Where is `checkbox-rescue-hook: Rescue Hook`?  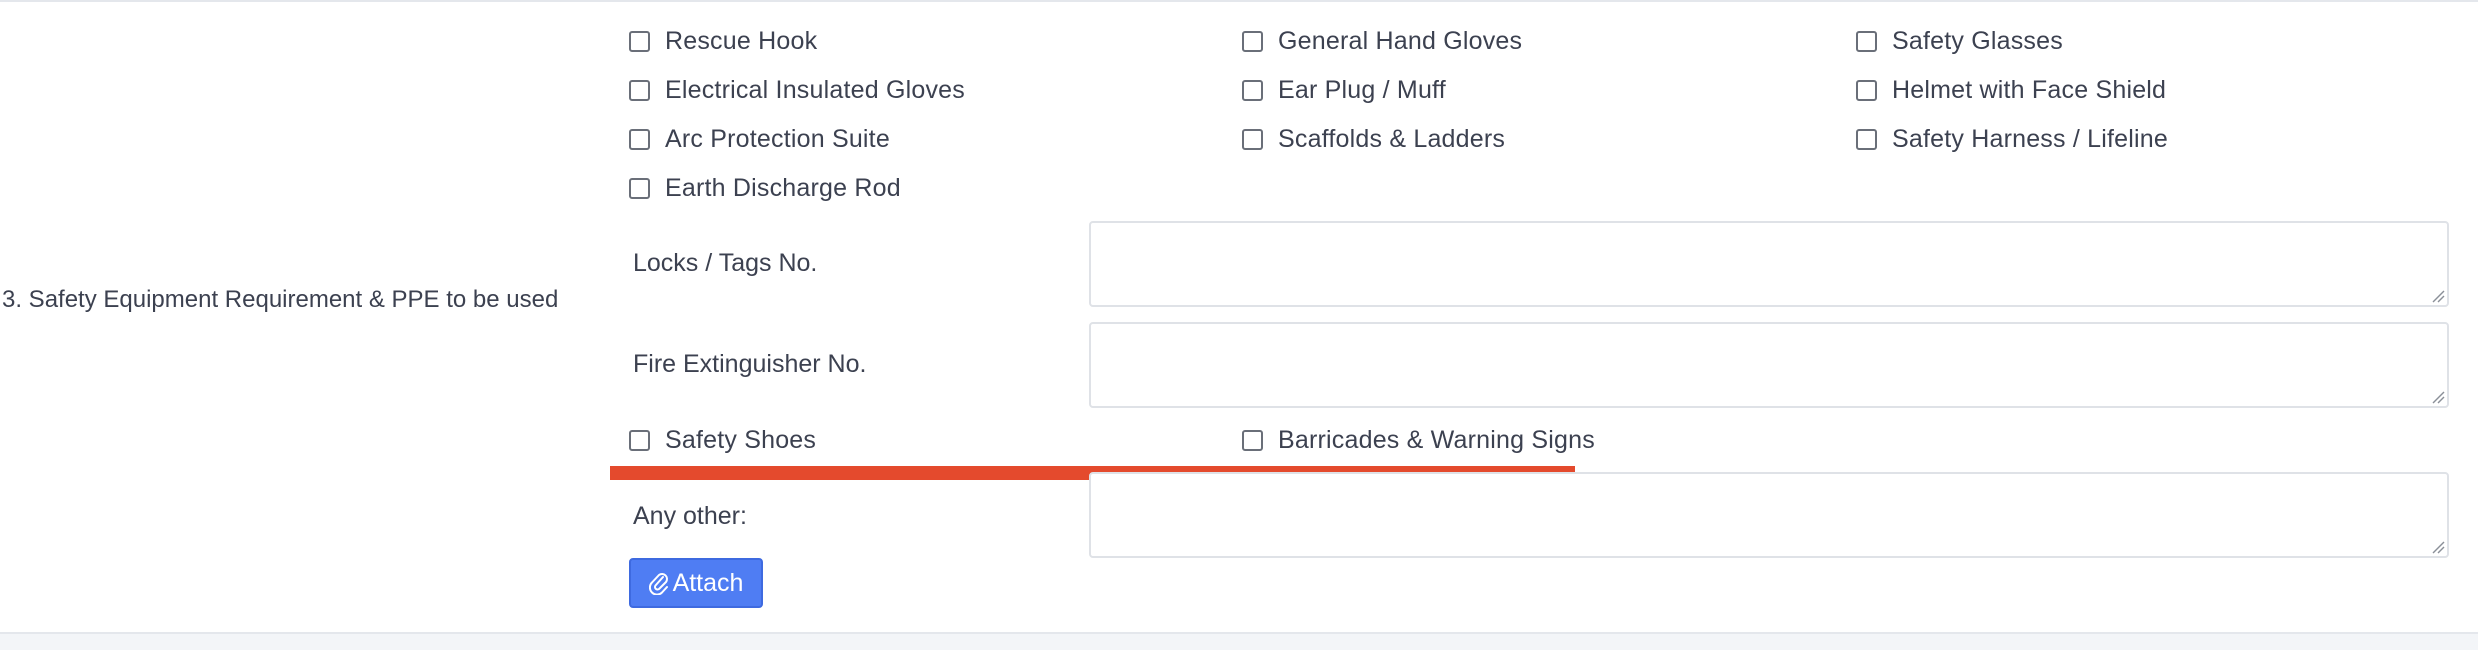
checkbox-rescue-hook: Rescue Hook is located at coordinates (723, 41).